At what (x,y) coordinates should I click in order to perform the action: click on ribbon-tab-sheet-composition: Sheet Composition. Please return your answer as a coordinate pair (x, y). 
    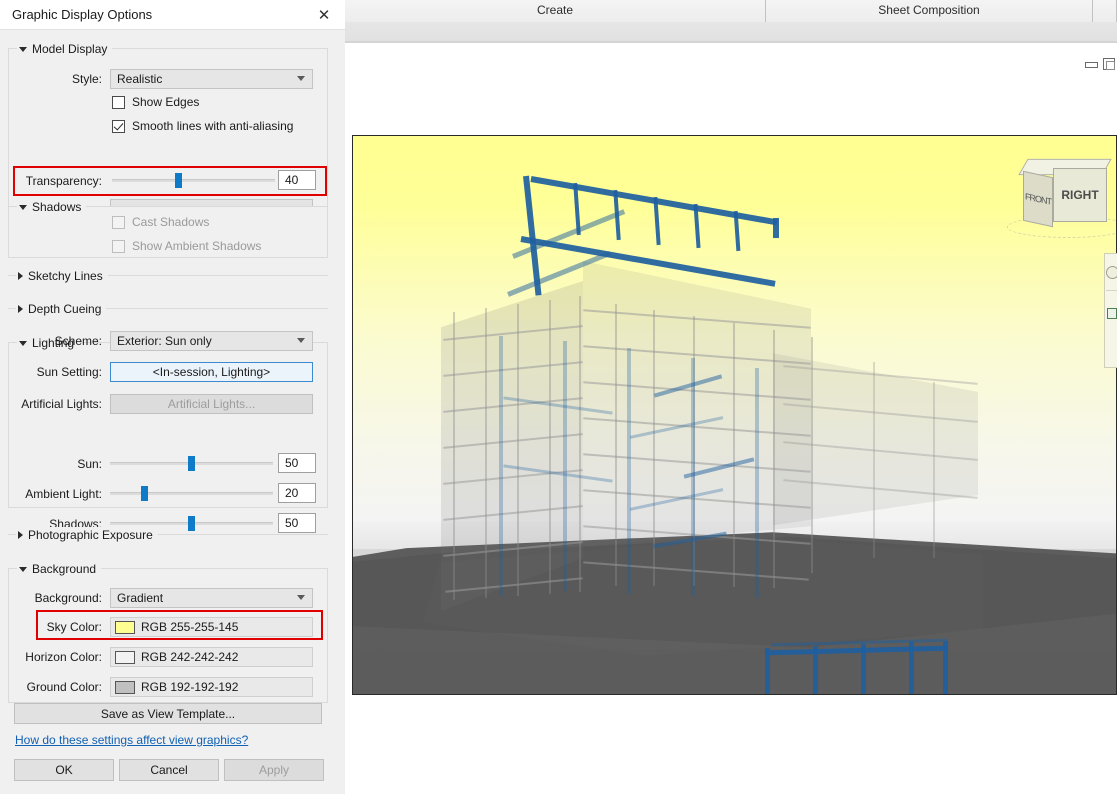
    Looking at the image, I should click on (929, 11).